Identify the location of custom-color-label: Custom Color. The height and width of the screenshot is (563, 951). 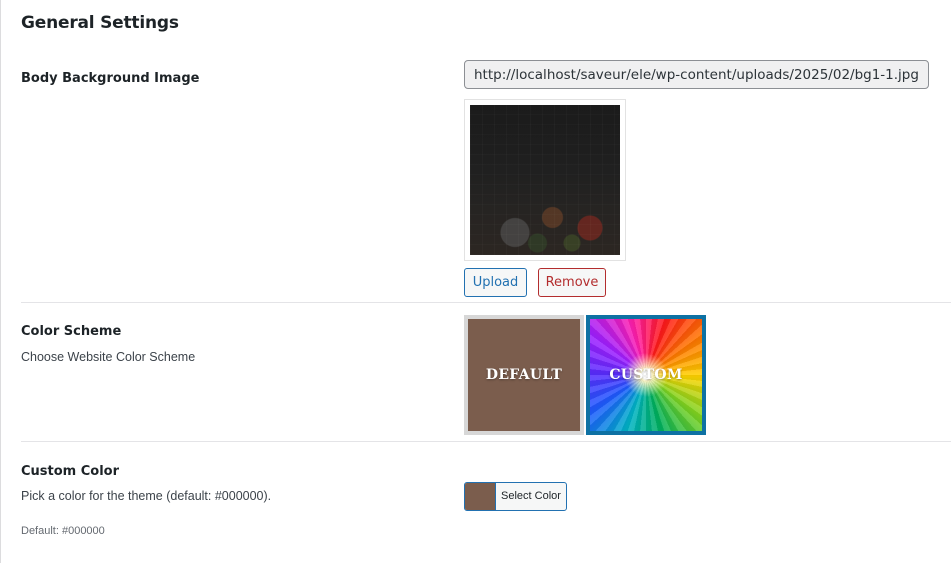
(70, 471).